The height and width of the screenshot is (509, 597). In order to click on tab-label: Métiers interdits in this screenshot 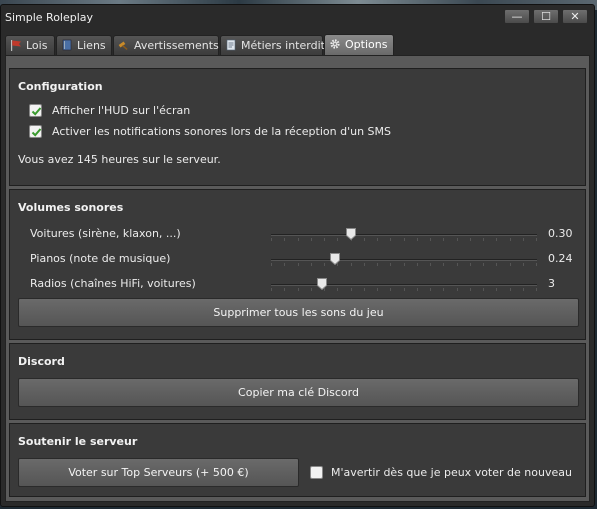, I will do `click(286, 45)`.